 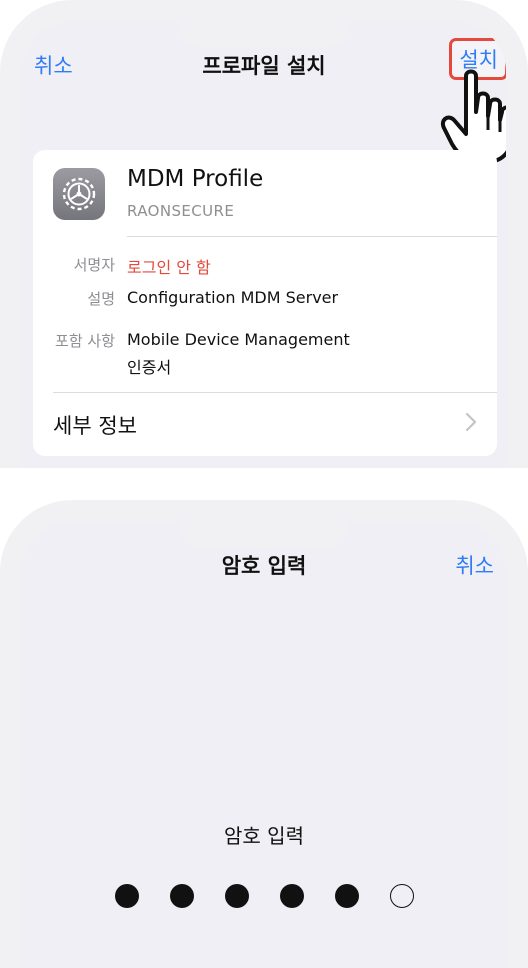 I want to click on passcode-dot-empty, so click(x=401, y=896).